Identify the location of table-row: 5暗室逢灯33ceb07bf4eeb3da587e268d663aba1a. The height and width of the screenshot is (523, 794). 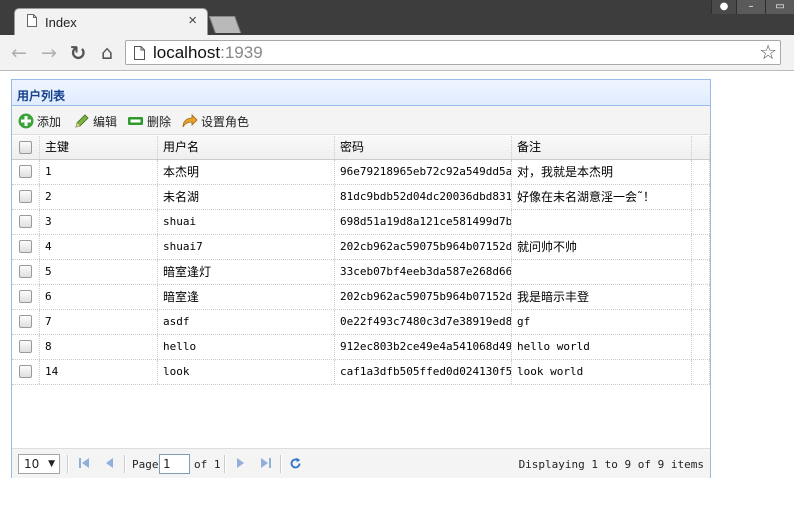
(361, 272).